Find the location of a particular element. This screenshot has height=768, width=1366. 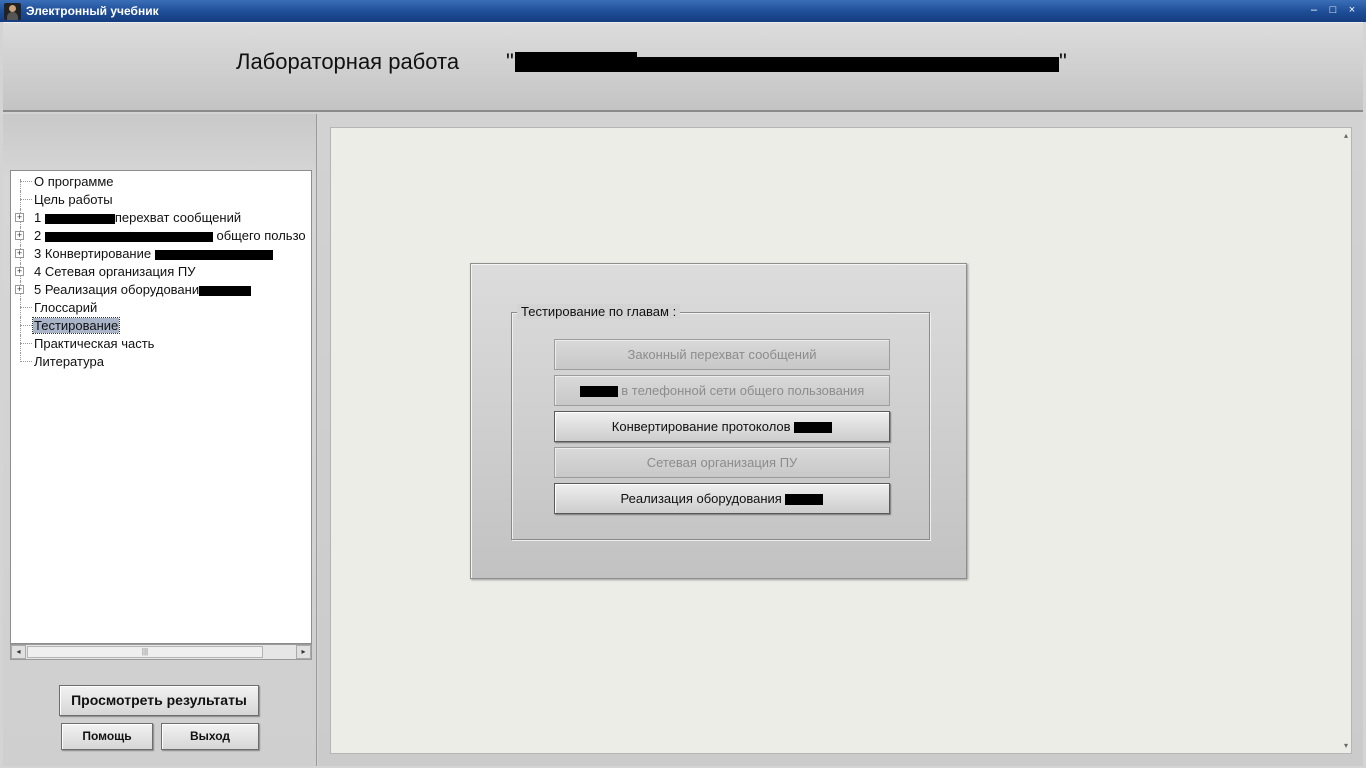

redacted-block is located at coordinates (787, 64).